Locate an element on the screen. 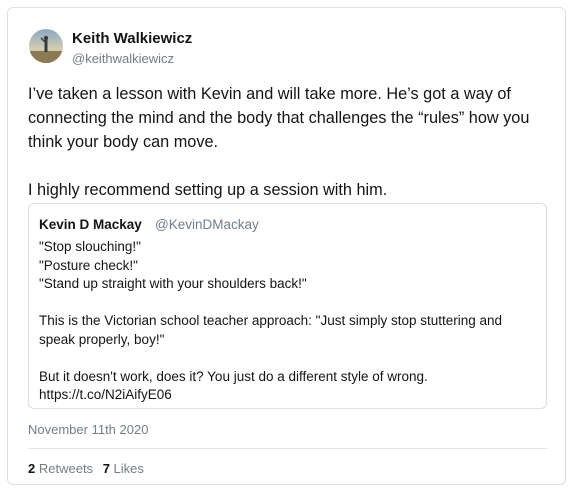 This screenshot has height=495, width=575. quoted-author-name: Kevin D Mackay is located at coordinates (90, 224).